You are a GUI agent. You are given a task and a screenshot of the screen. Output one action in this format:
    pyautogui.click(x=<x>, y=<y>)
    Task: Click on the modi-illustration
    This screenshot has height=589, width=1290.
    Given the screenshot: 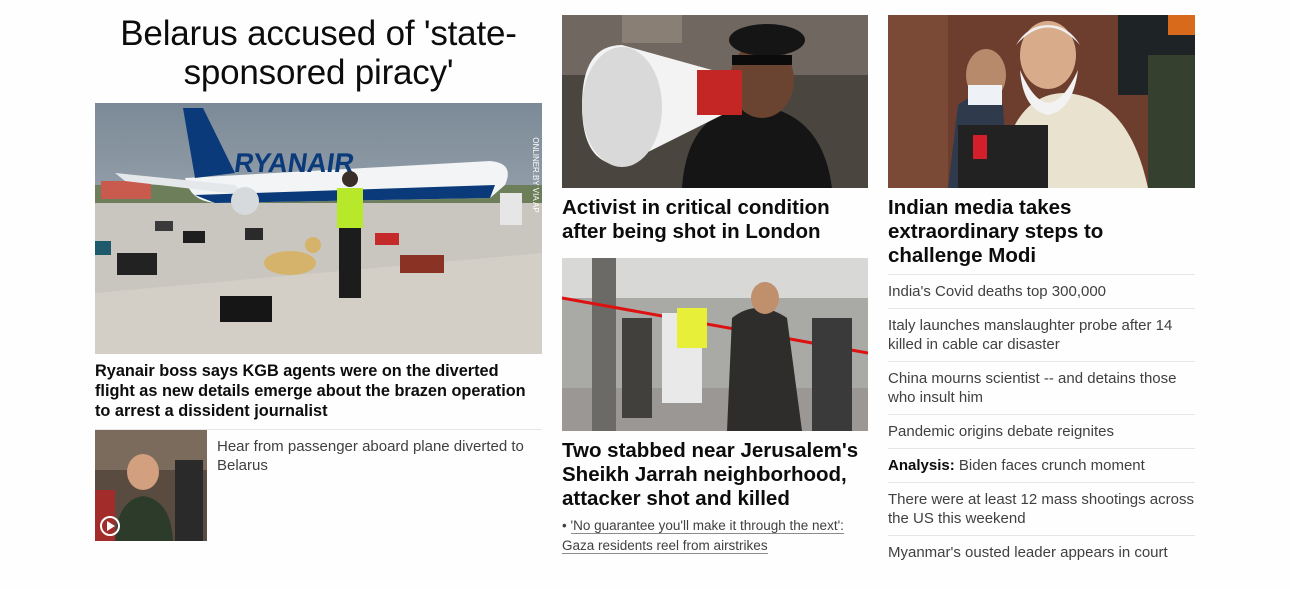 What is the action you would take?
    pyautogui.click(x=1041, y=101)
    